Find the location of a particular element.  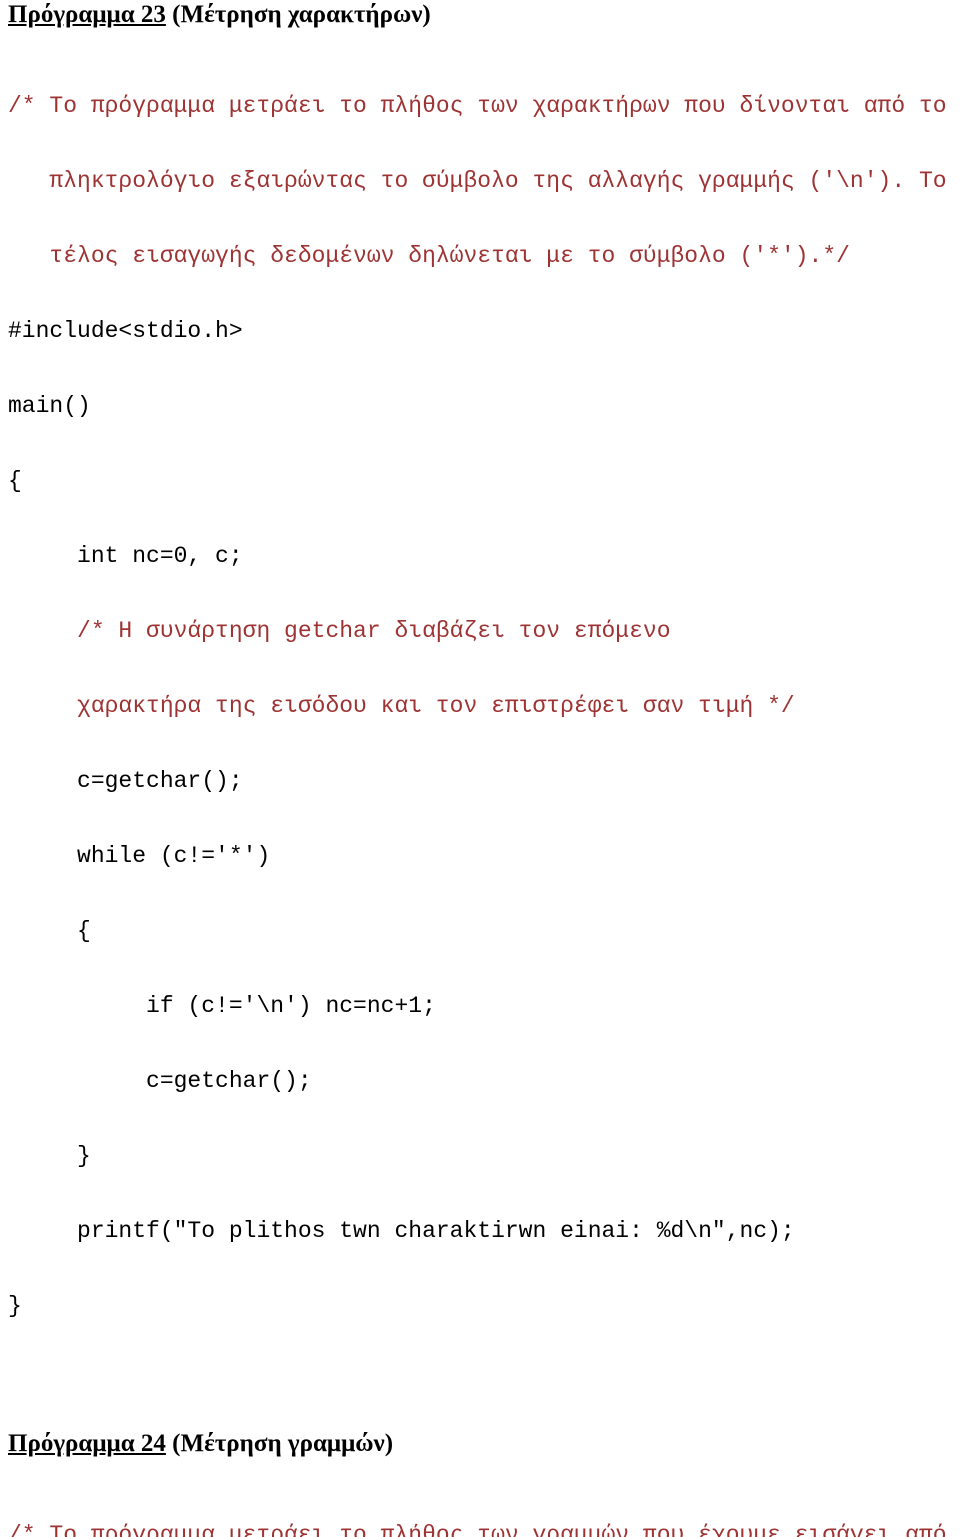

program-heading-23-subtitle: (Μέτρηση χαρακτήρων) is located at coordinates (298, 14).